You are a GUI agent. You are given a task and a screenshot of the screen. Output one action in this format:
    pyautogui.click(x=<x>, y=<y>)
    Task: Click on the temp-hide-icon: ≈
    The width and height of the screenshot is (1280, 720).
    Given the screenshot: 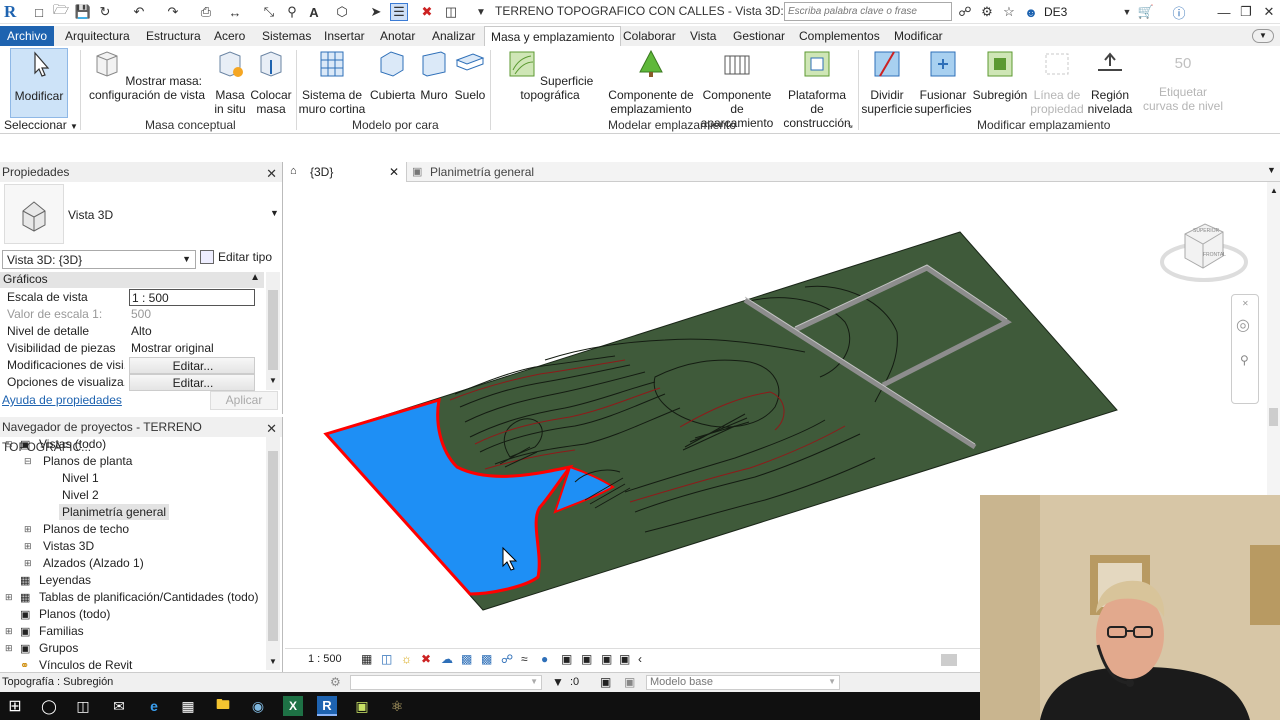 What is the action you would take?
    pyautogui.click(x=524, y=659)
    